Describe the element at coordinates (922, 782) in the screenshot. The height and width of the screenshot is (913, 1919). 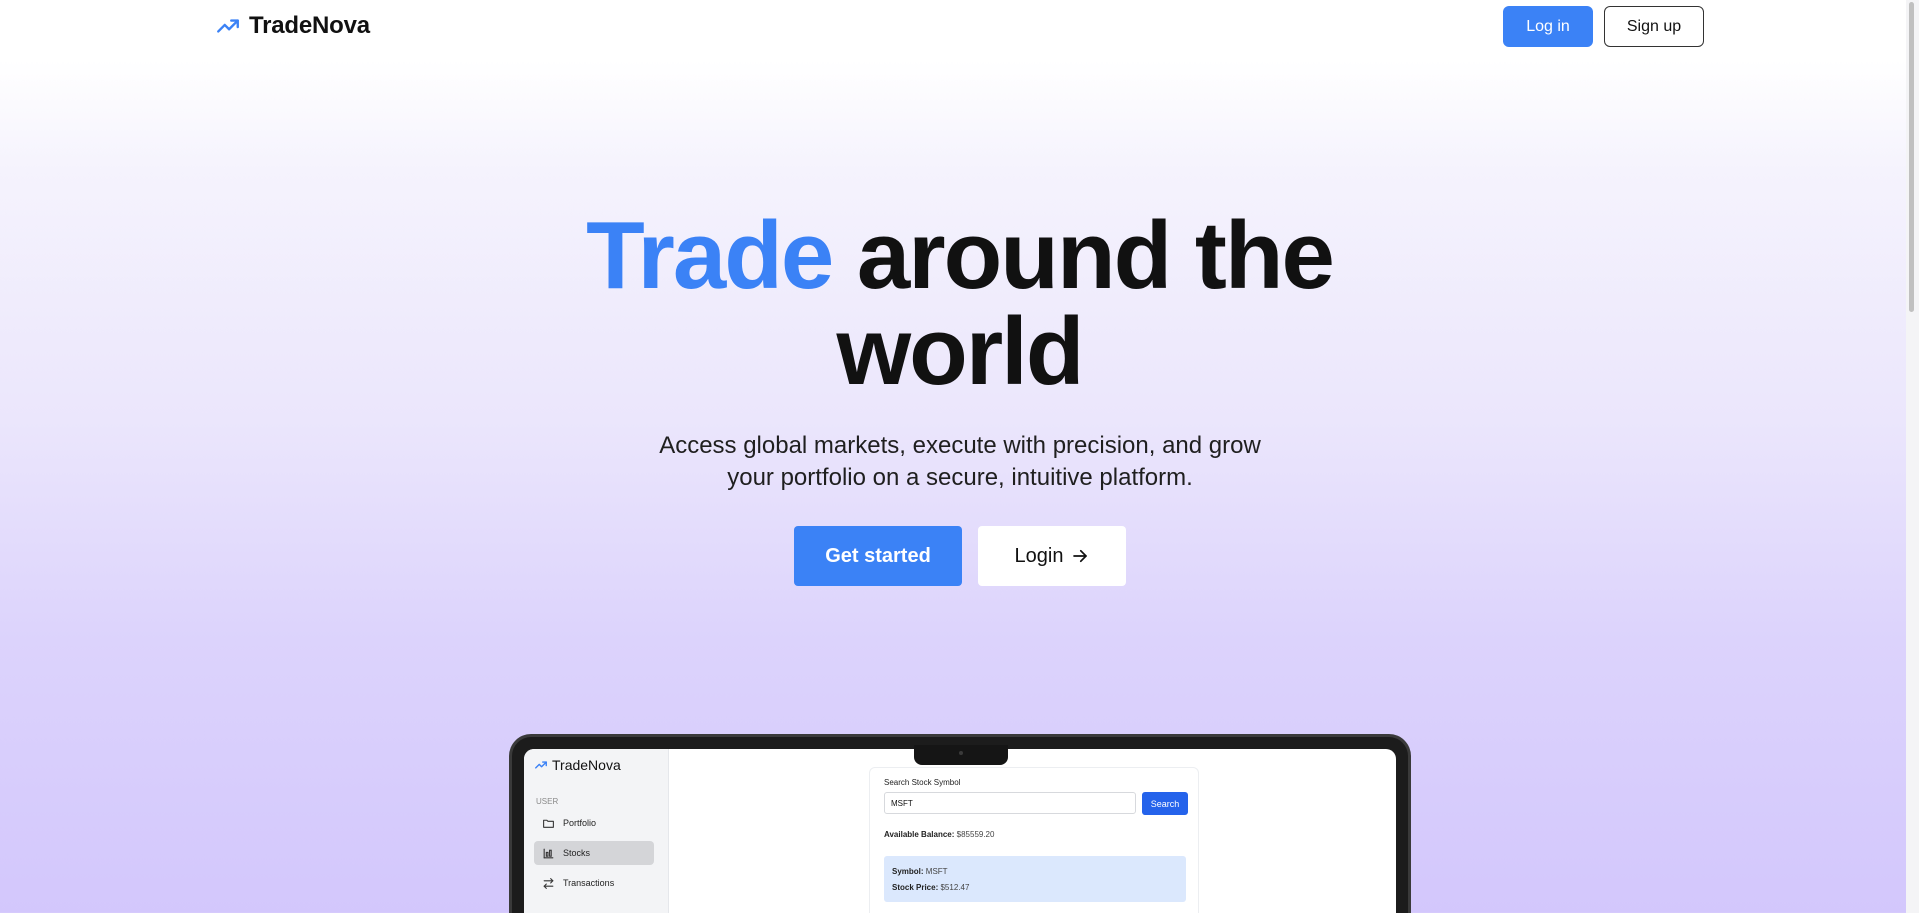
I see `search-label: Search Stock Symbol` at that location.